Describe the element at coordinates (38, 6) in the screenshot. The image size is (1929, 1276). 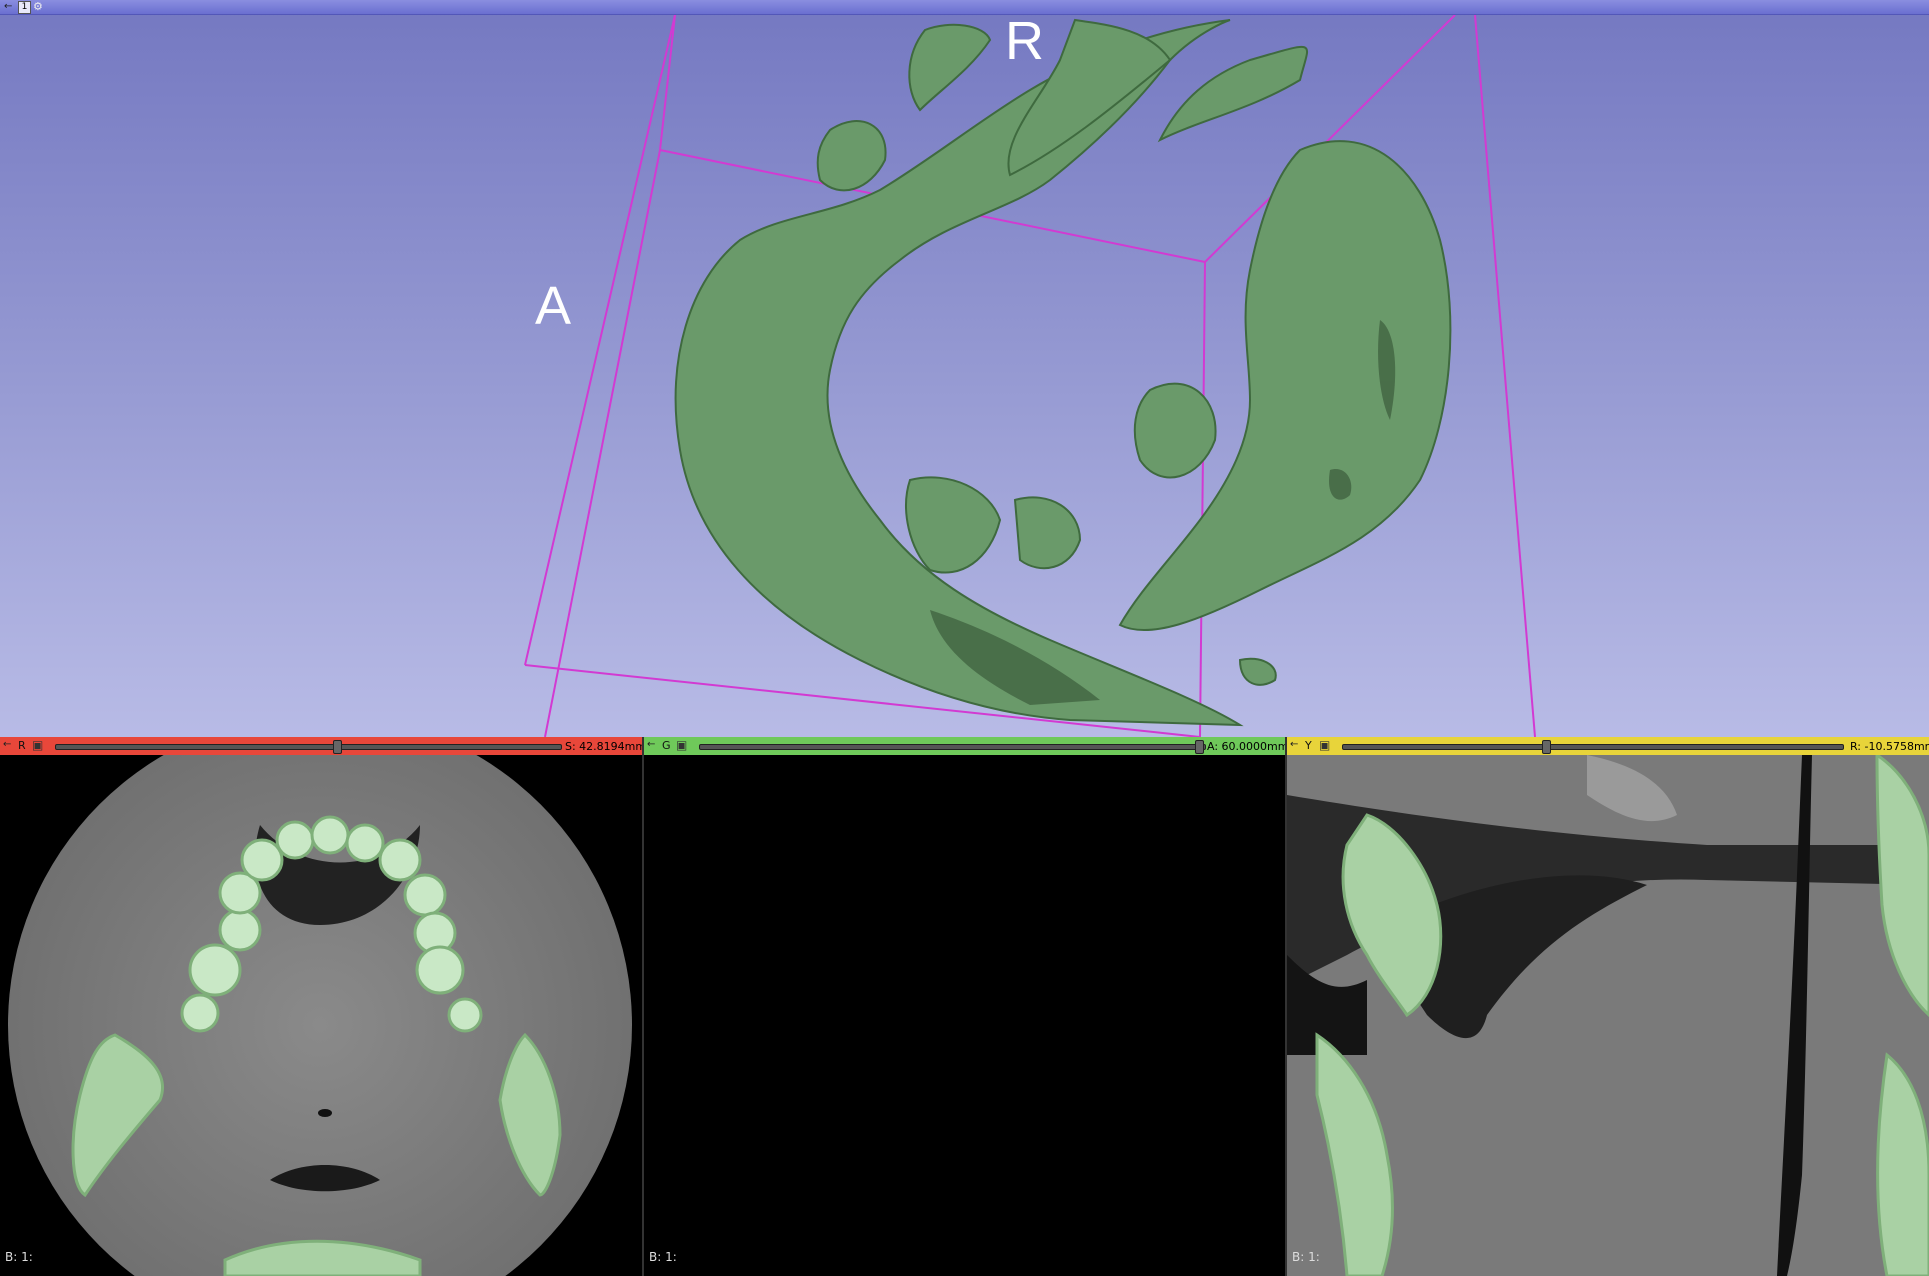
I see `gear-icon: ⚙` at that location.